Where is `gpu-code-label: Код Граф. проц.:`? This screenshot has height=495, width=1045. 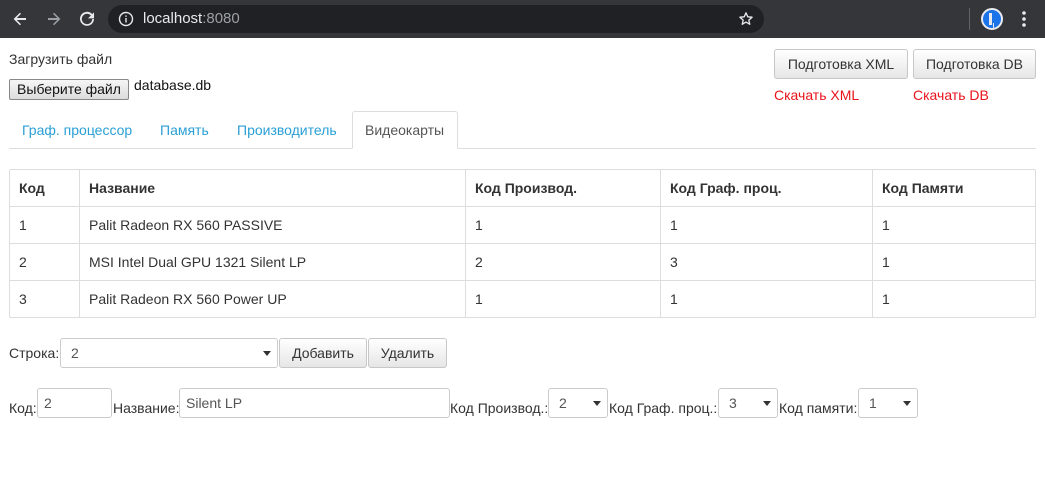
gpu-code-label: Код Граф. проц.: is located at coordinates (663, 408).